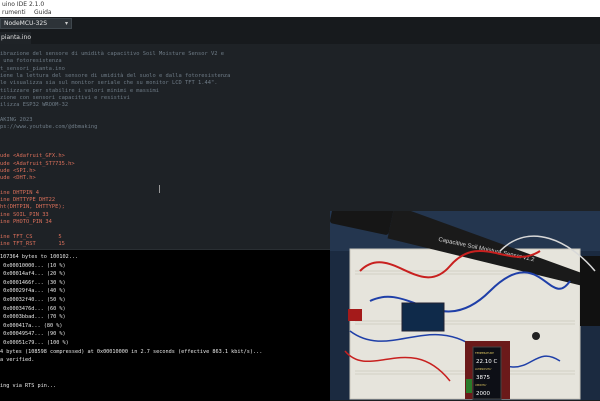 This screenshot has width=600, height=401. Describe the element at coordinates (486, 362) in the screenshot. I see `svg-text: 22.10 C` at that location.